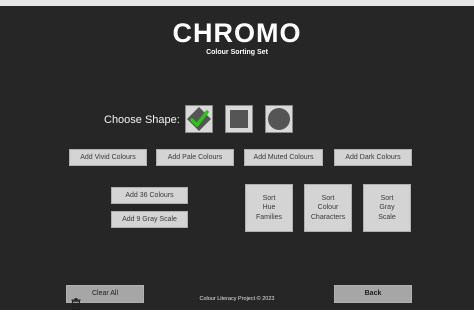 The image size is (474, 316). I want to click on diamond-check-icon, so click(199, 119).